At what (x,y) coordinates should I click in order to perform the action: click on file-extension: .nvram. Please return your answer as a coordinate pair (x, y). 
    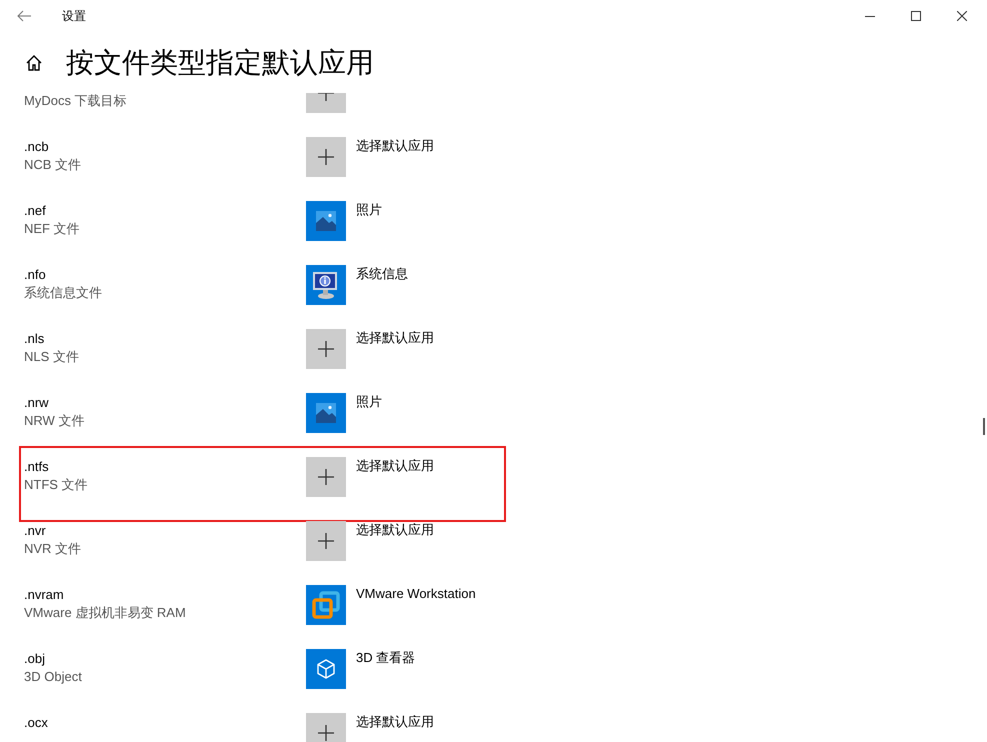
    Looking at the image, I should click on (44, 594).